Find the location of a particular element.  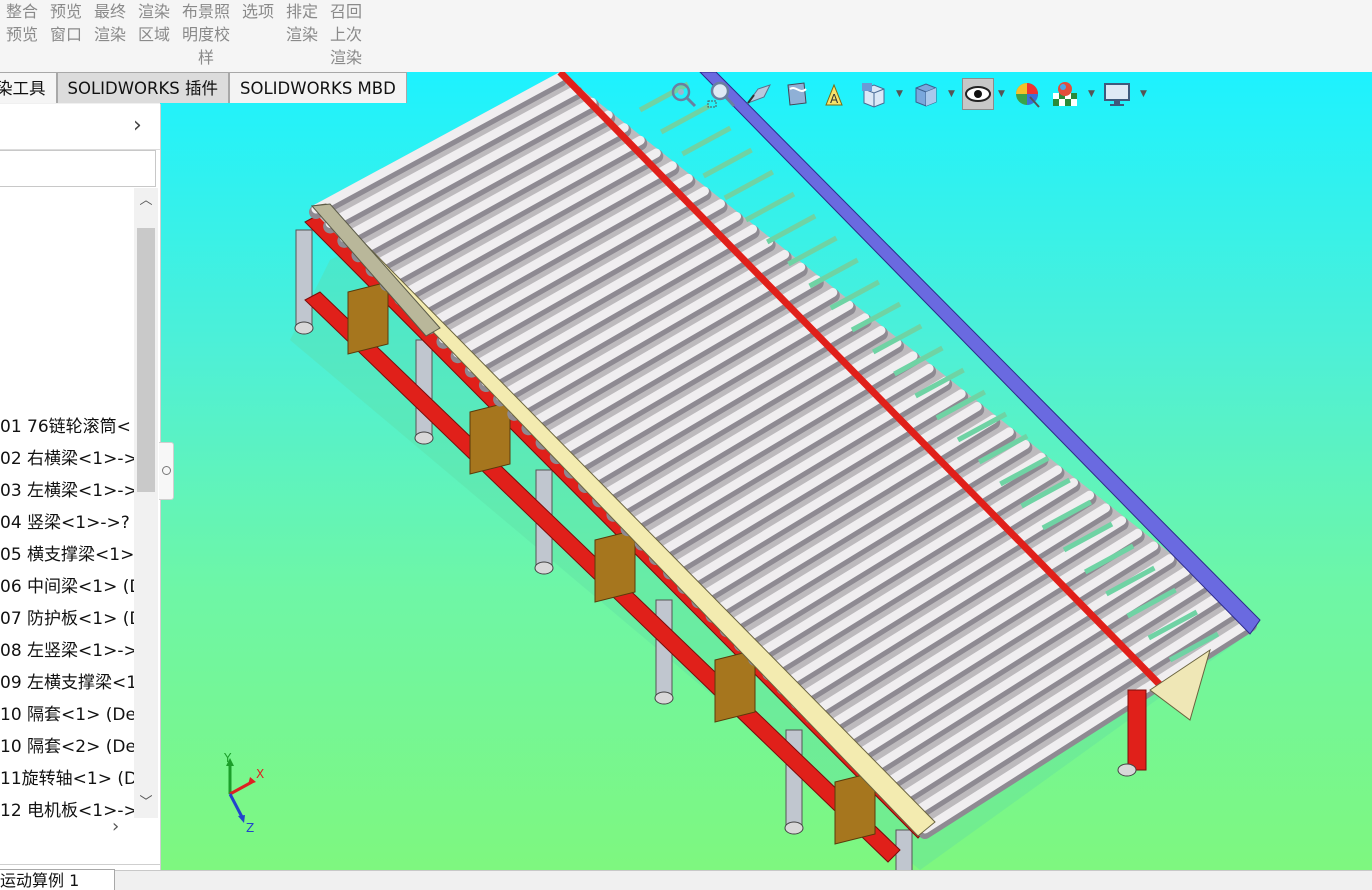

zoom-to-fit-icon is located at coordinates (683, 94).